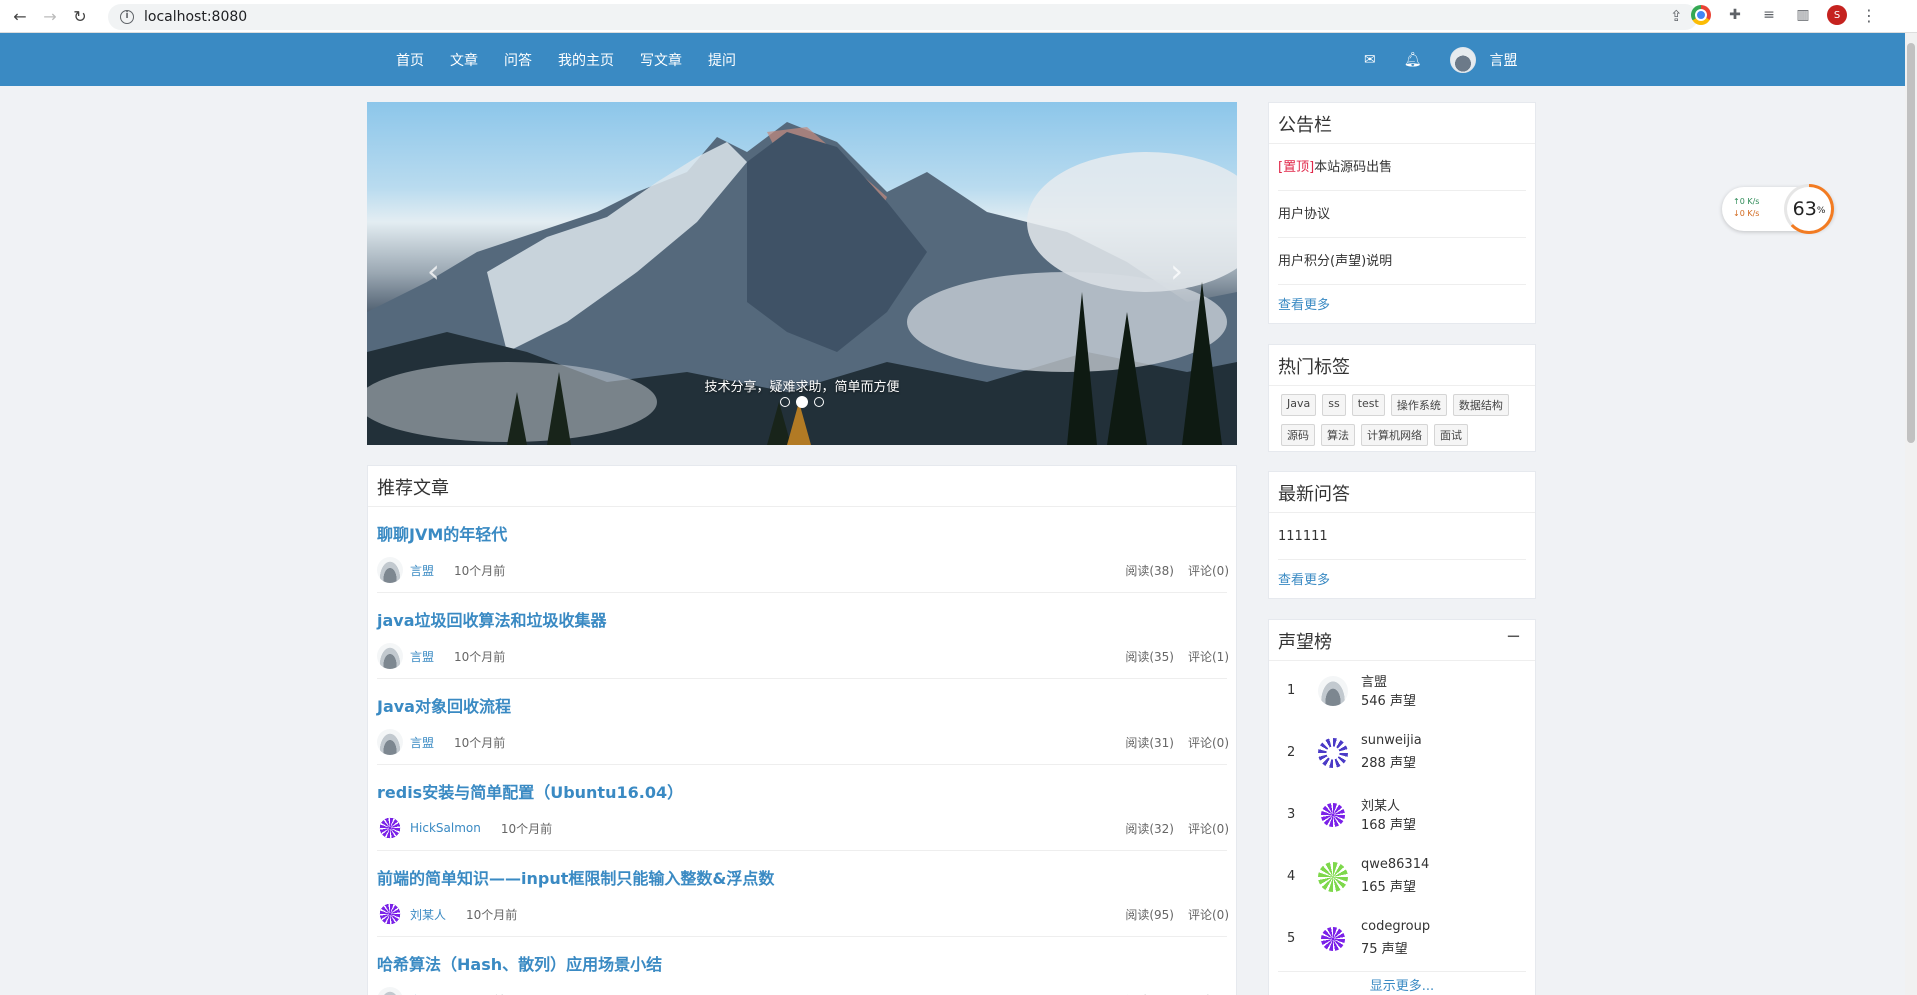 The image size is (1917, 995). Describe the element at coordinates (1837, 15) in the screenshot. I see `profile-avatar: S` at that location.